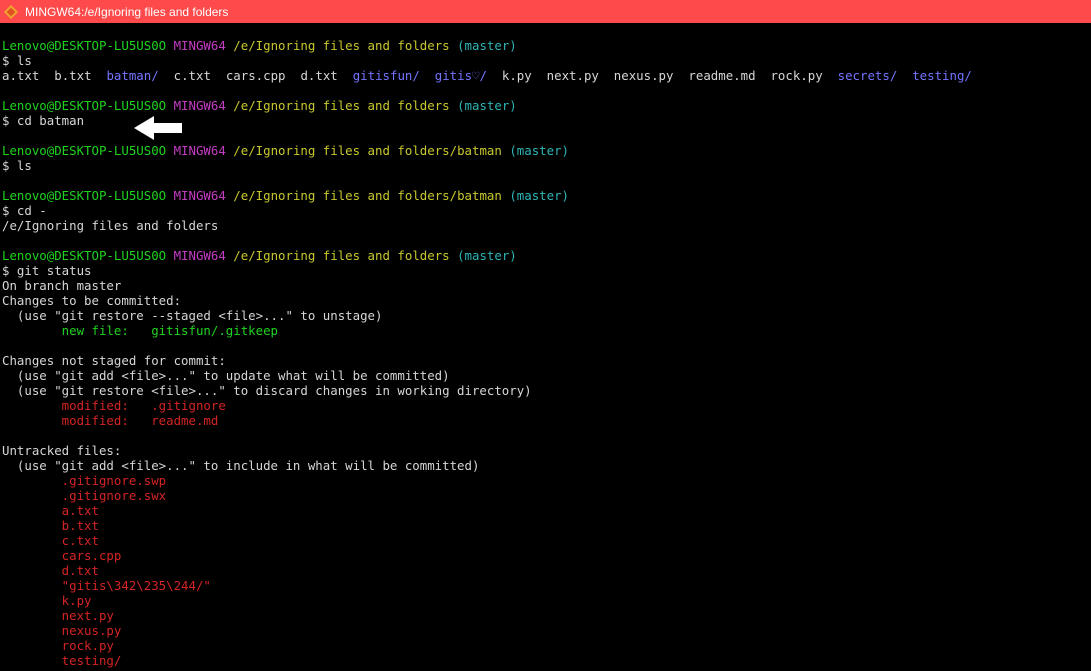 This screenshot has height=671, width=1091. Describe the element at coordinates (942, 75) in the screenshot. I see `ls-dir-entry: testing/` at that location.